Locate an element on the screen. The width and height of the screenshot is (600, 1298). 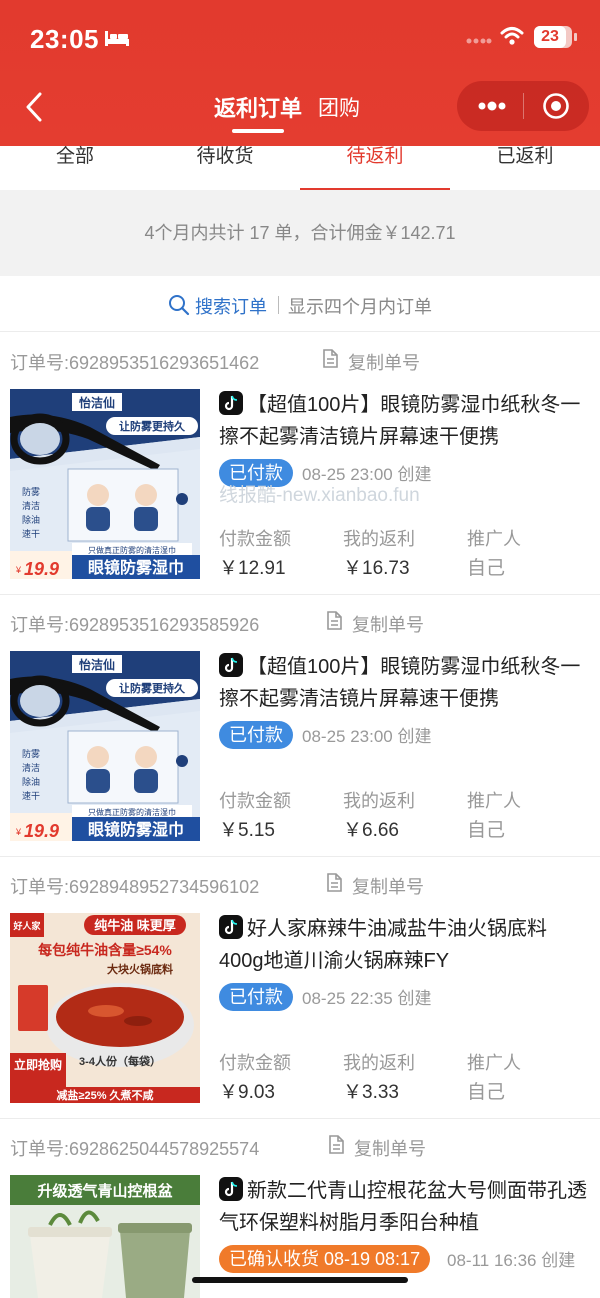
status-bar: 23:05 23 is located at coordinates (300, 38).